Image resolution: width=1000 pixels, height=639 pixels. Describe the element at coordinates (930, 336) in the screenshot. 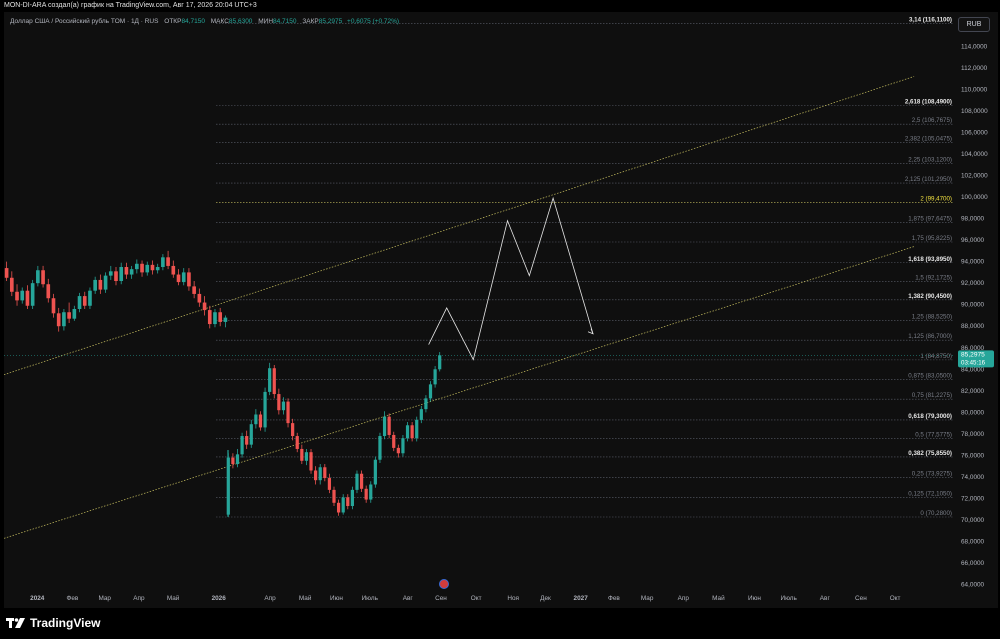

I see `fib-level-label: 1,125 (86,7000)` at that location.